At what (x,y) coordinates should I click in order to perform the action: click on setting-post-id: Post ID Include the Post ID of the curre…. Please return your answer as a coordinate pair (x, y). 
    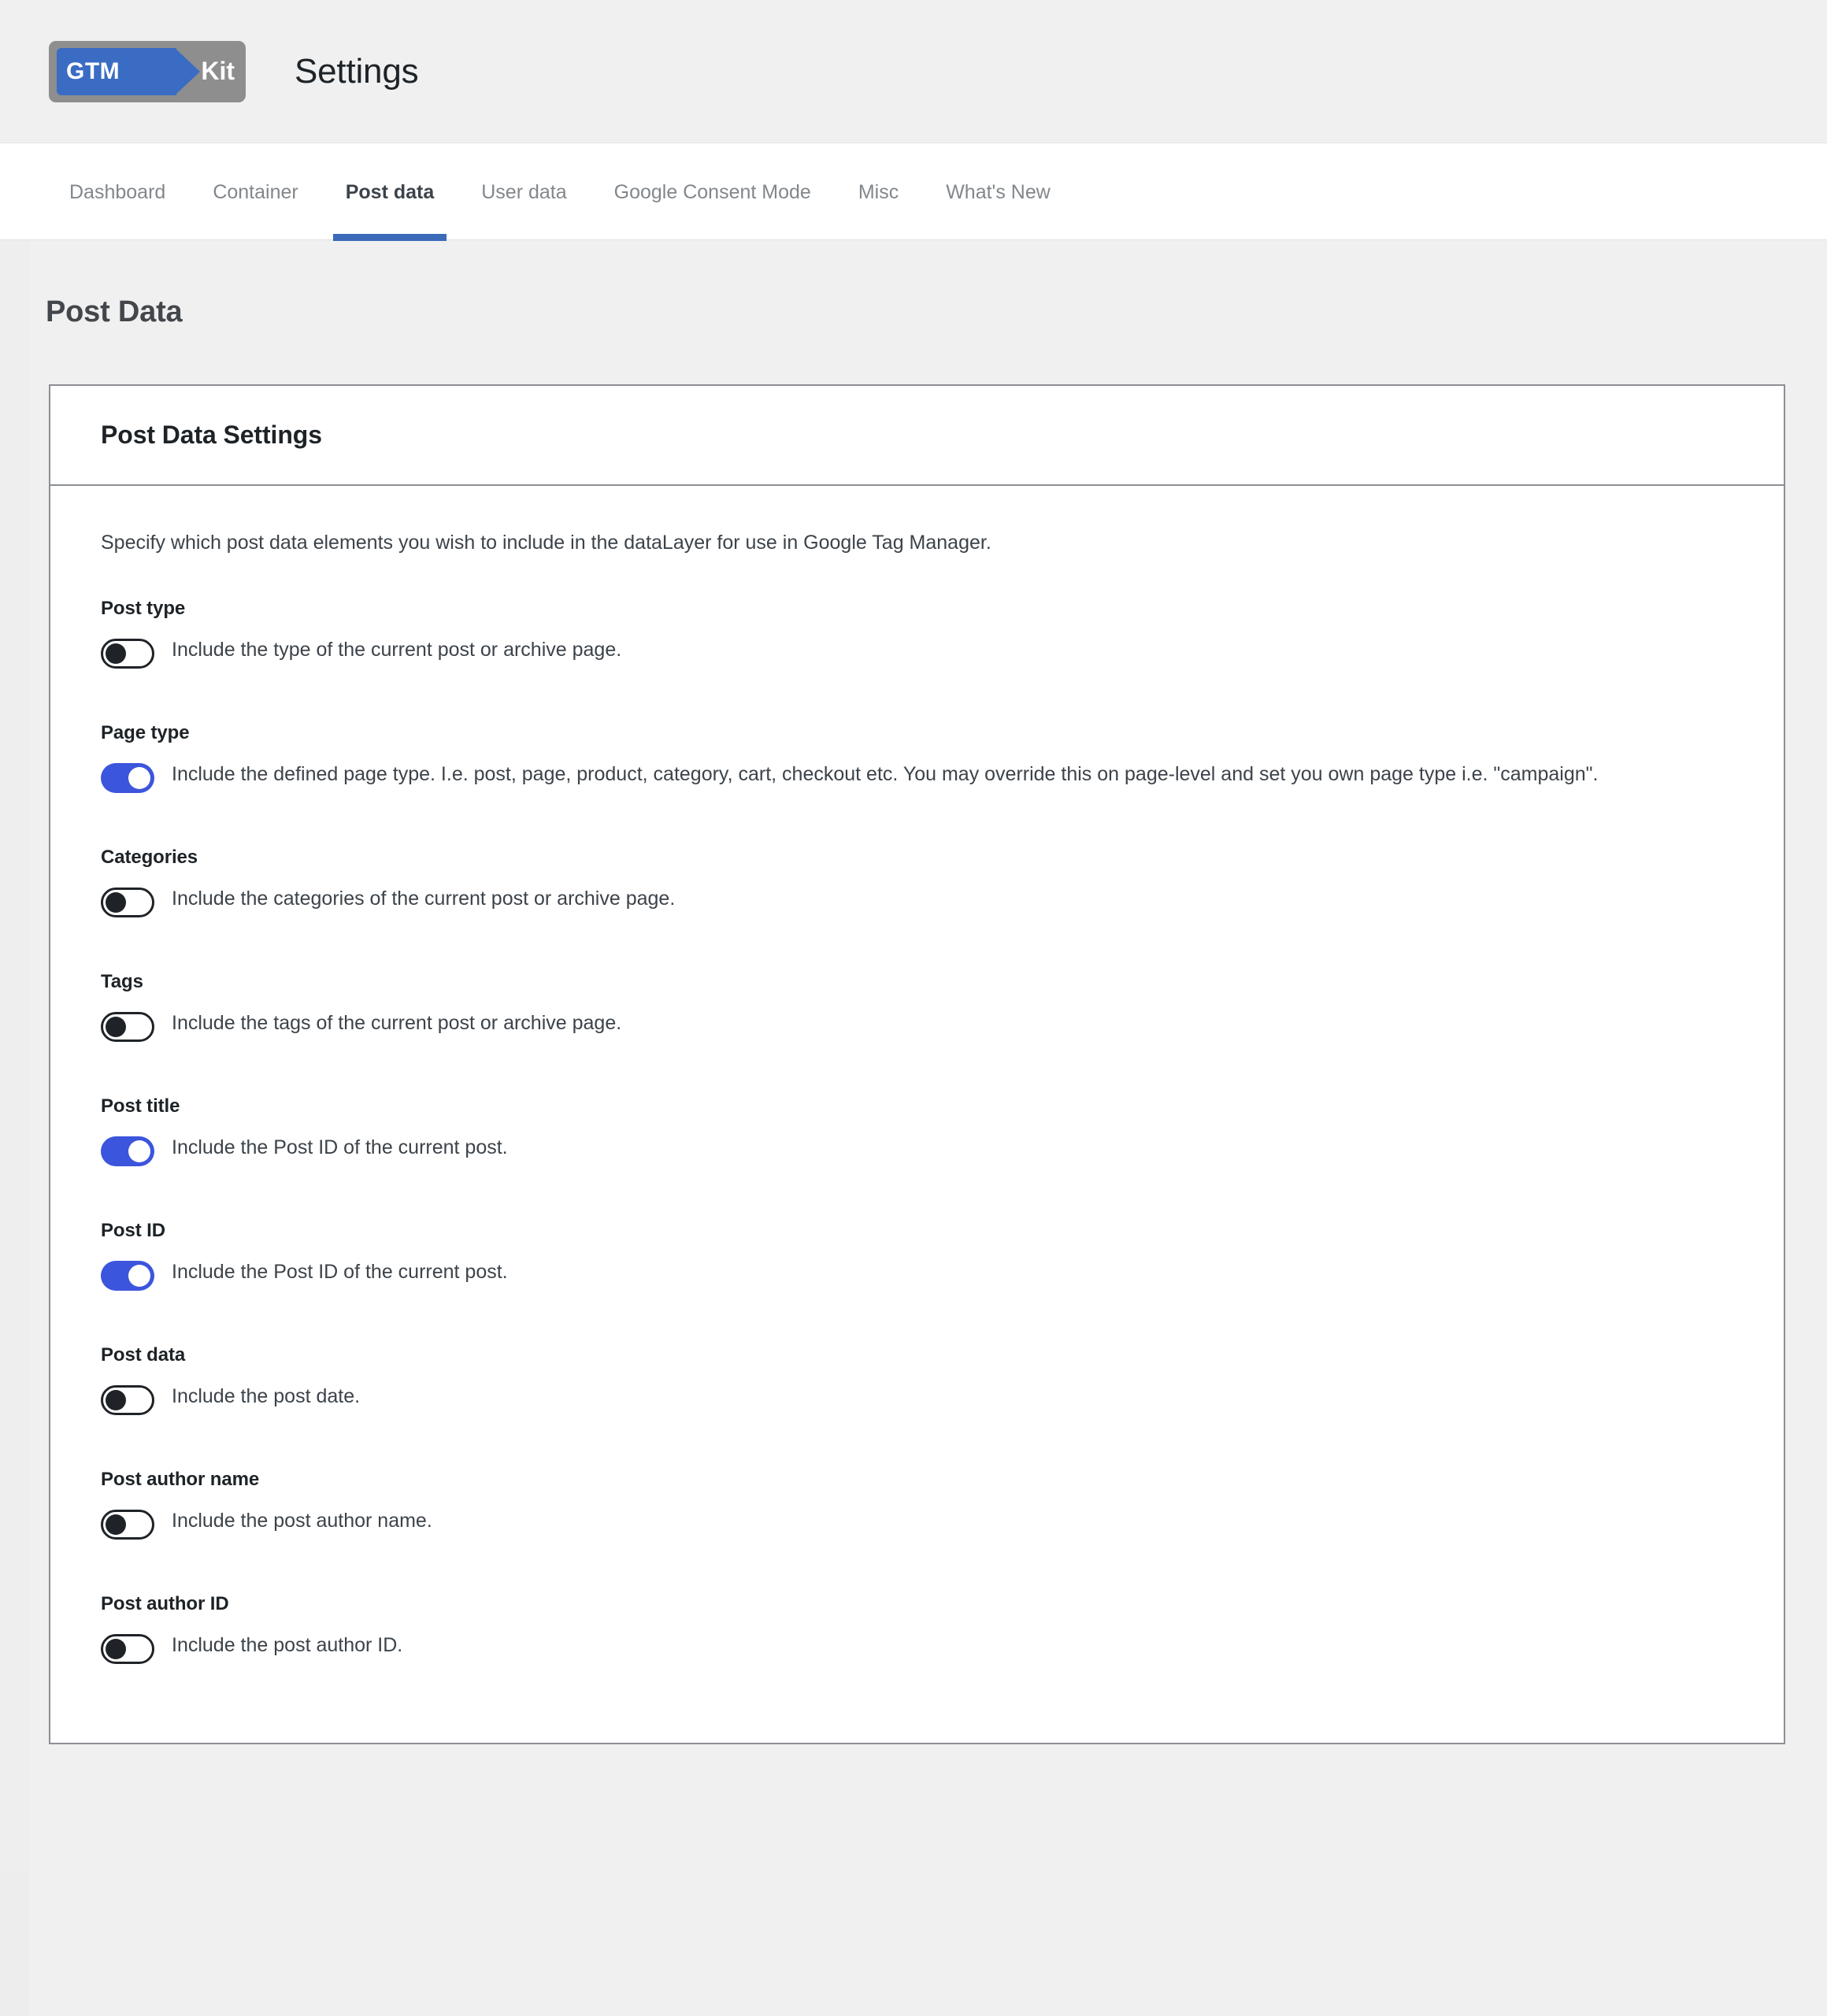
    Looking at the image, I should click on (917, 1256).